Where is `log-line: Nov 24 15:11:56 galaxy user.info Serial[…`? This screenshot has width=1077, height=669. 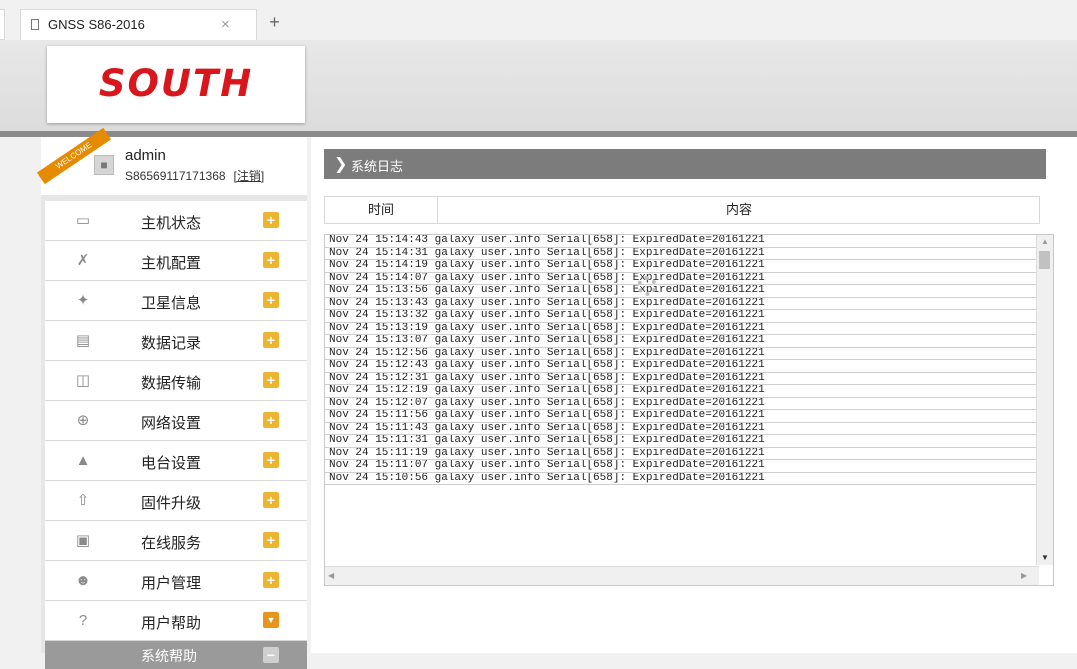 log-line: Nov 24 15:11:56 galaxy user.info Serial[… is located at coordinates (689, 416).